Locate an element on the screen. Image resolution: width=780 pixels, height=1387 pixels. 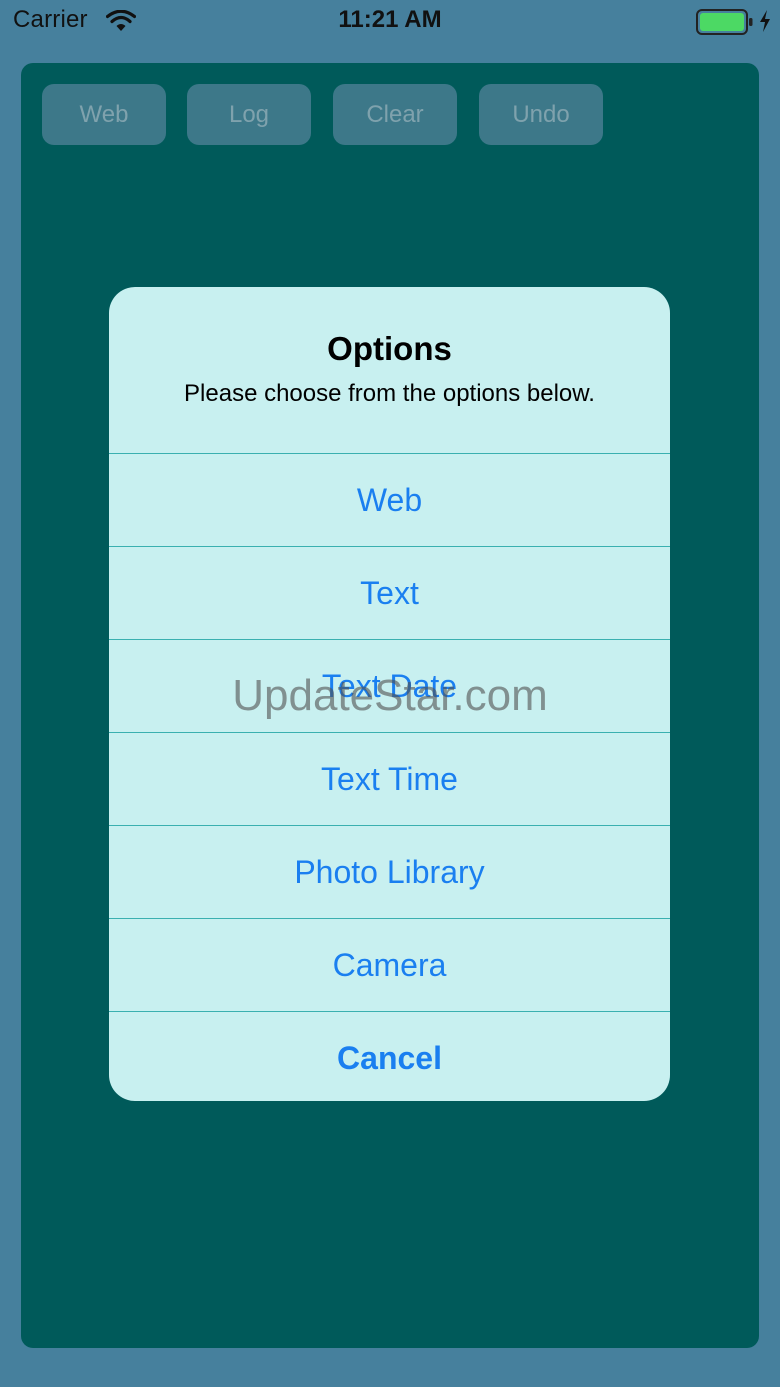
text-date-option-button: Text Date is located at coordinates (389, 685).